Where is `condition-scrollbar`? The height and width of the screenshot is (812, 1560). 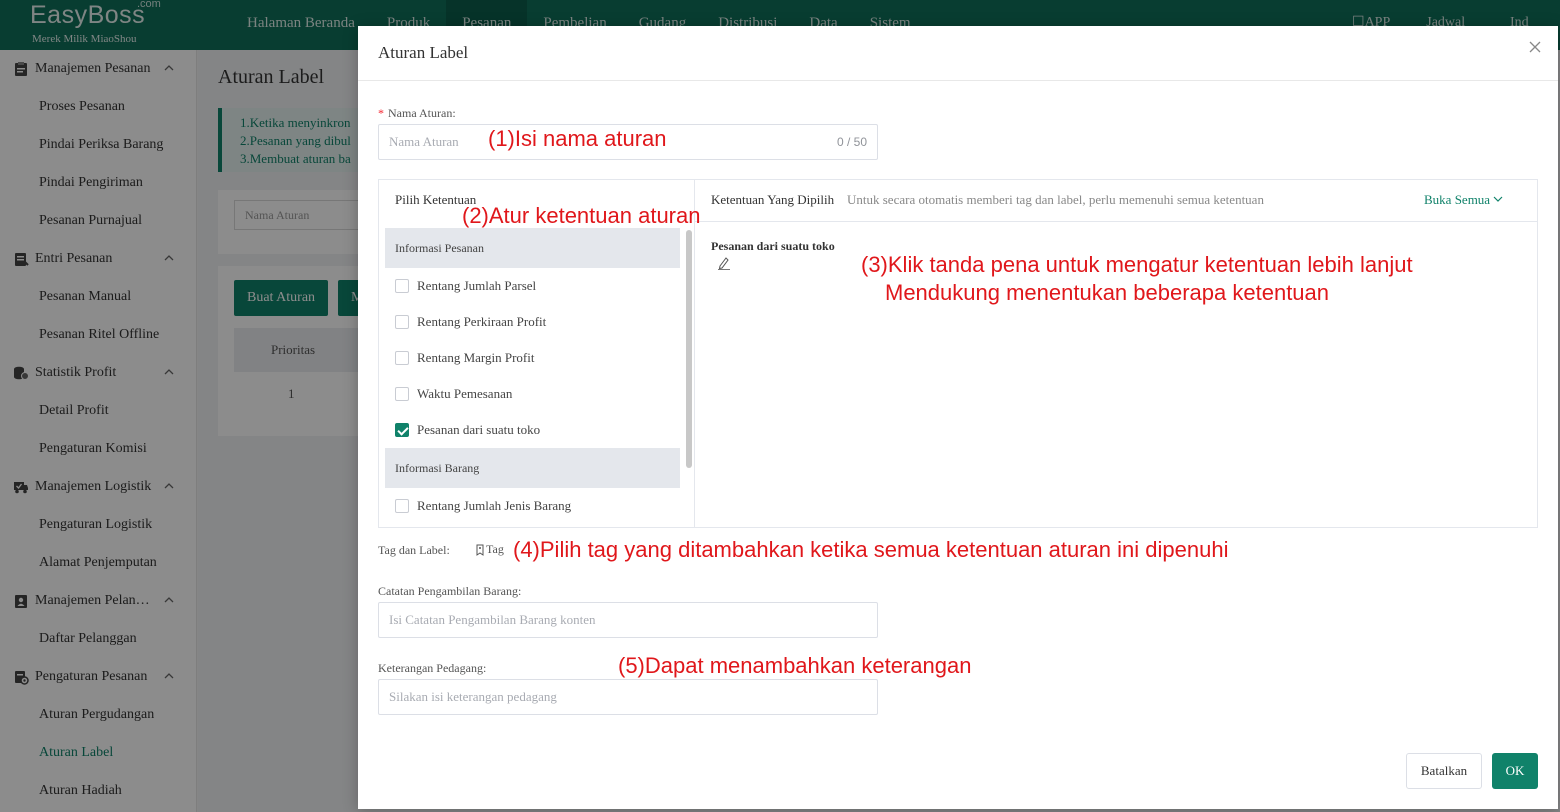
condition-scrollbar is located at coordinates (689, 349).